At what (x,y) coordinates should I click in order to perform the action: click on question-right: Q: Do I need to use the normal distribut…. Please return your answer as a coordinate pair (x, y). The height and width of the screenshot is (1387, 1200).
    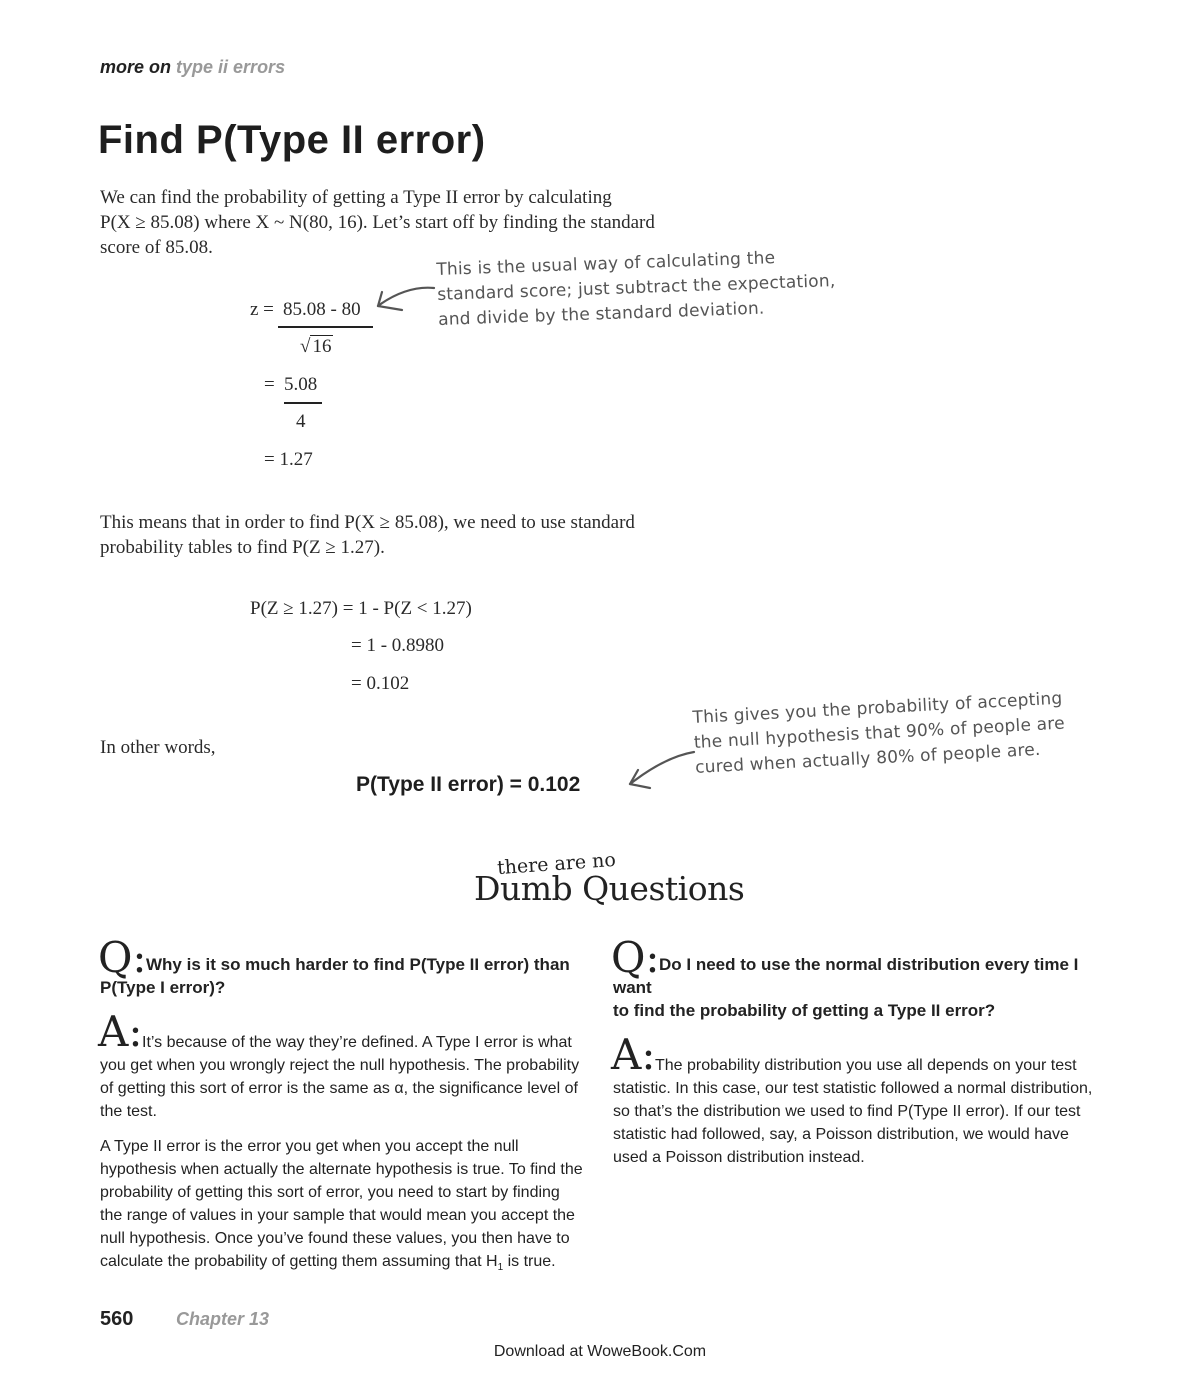
    Looking at the image, I should click on (857, 977).